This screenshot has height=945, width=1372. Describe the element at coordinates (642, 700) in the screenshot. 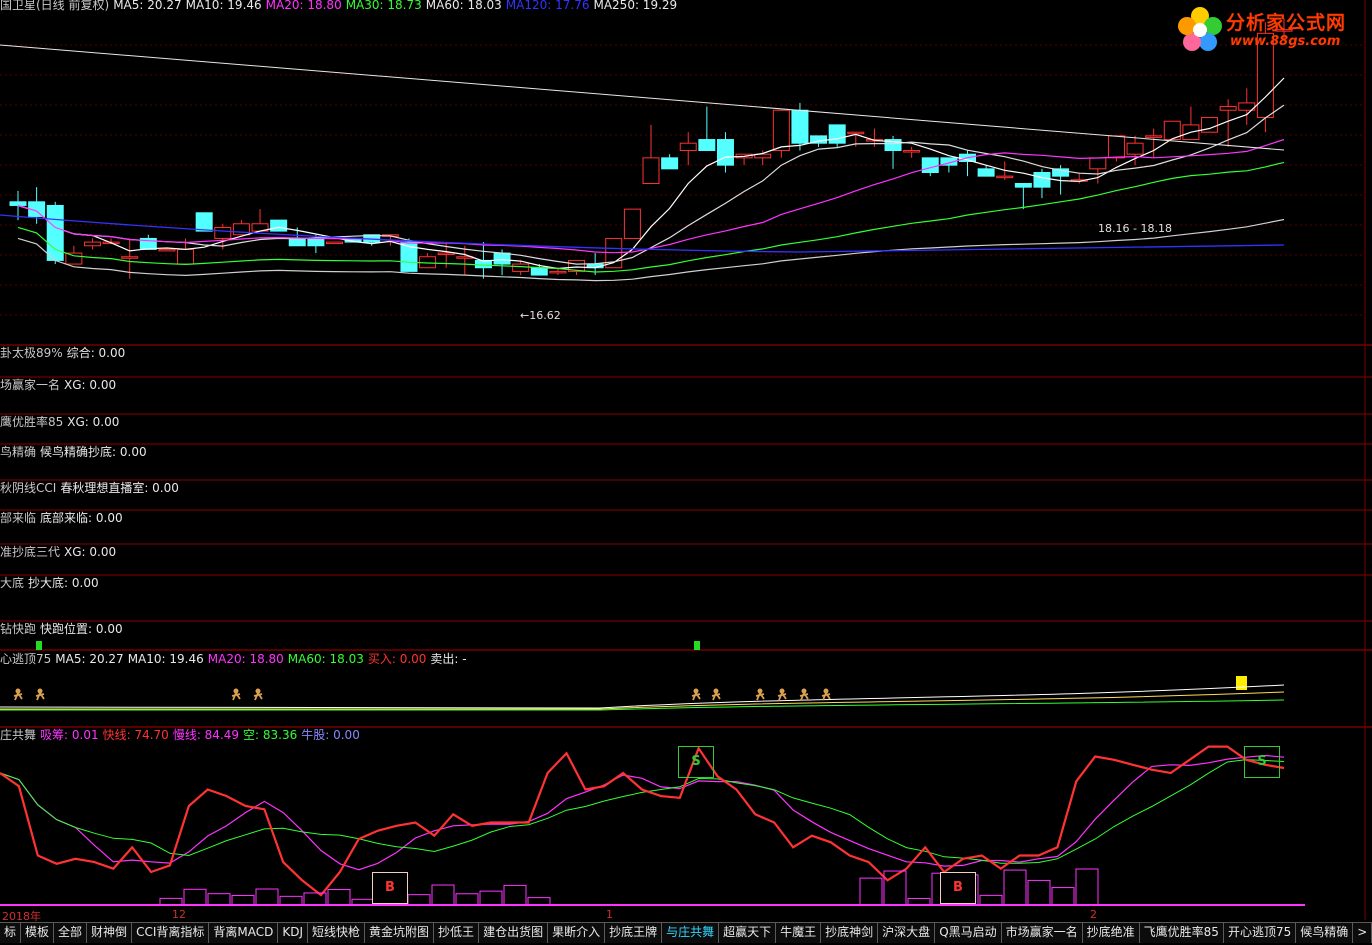

I see `escape-ma-line` at that location.